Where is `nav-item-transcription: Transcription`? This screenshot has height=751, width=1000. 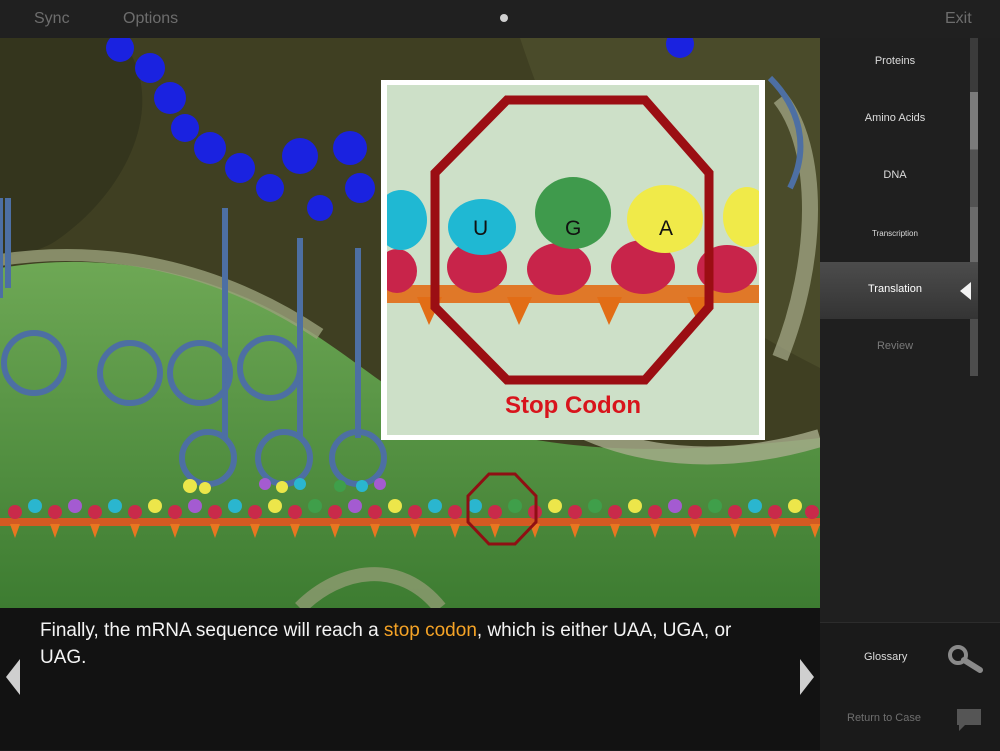
nav-item-transcription: Transcription is located at coordinates (895, 233).